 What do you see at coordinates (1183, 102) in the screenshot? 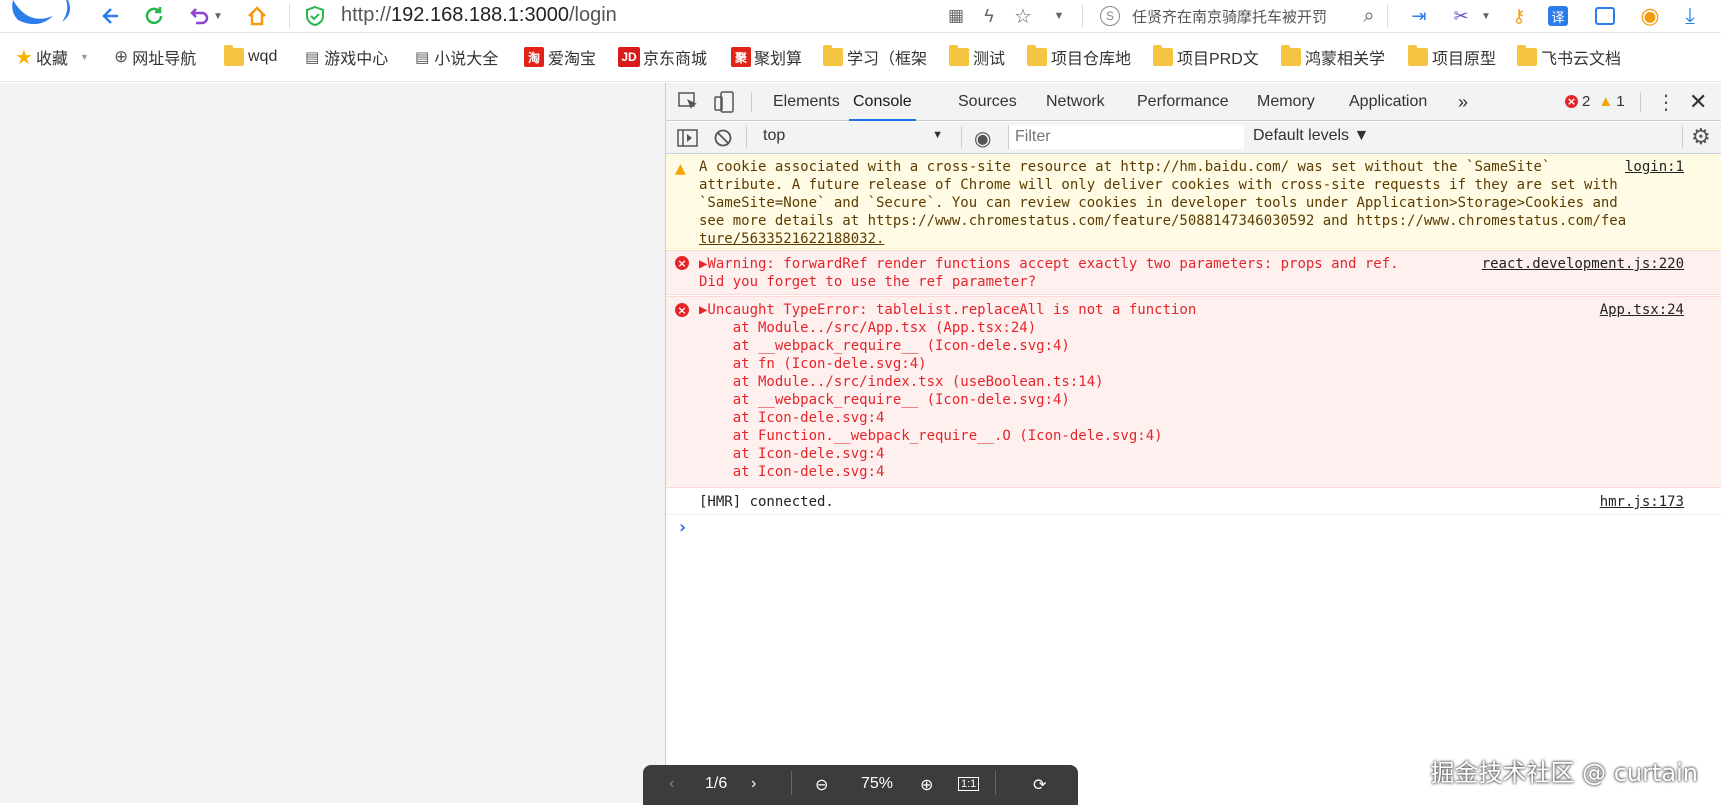
I see `tab-performance: Performance` at bounding box center [1183, 102].